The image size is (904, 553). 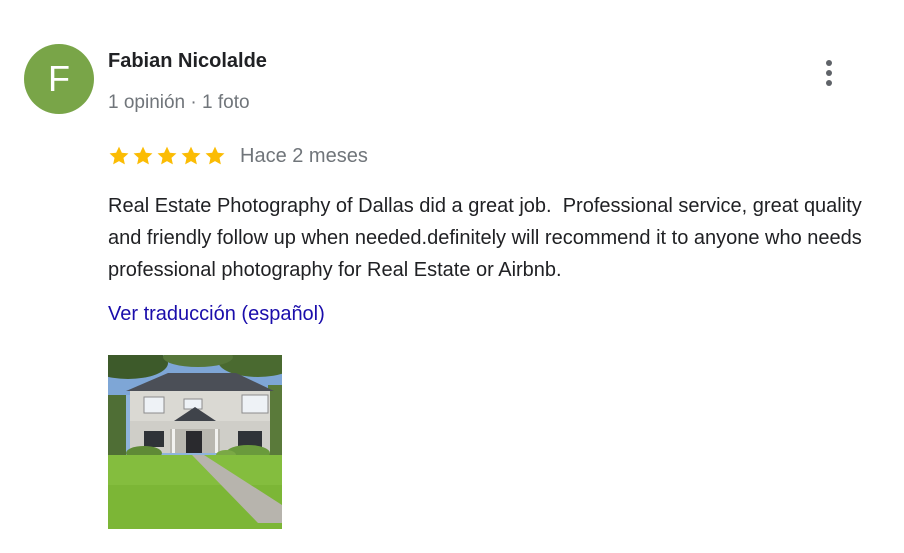 I want to click on review-photo, so click(x=195, y=442).